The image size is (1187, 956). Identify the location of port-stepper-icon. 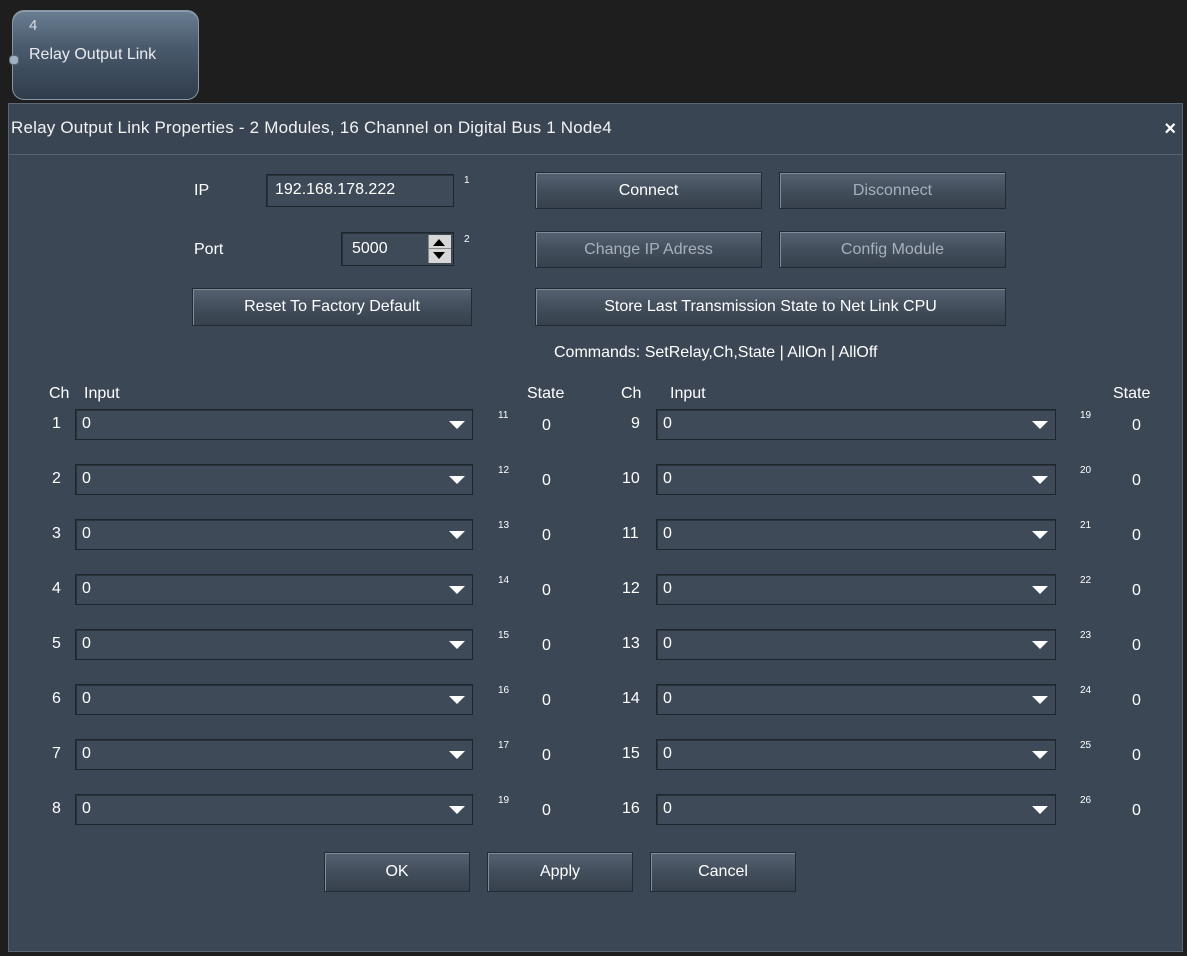
(439, 249).